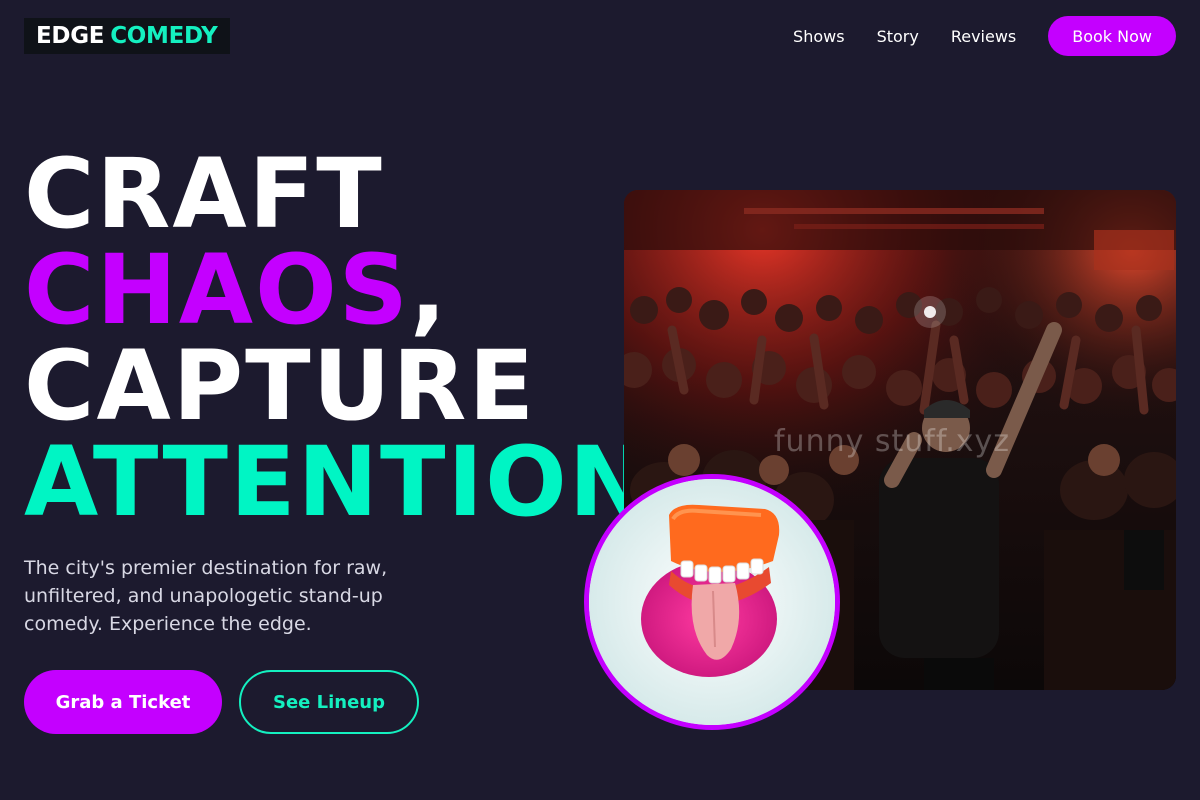  What do you see at coordinates (329, 702) in the screenshot?
I see `see-lineup-button: See Lineup` at bounding box center [329, 702].